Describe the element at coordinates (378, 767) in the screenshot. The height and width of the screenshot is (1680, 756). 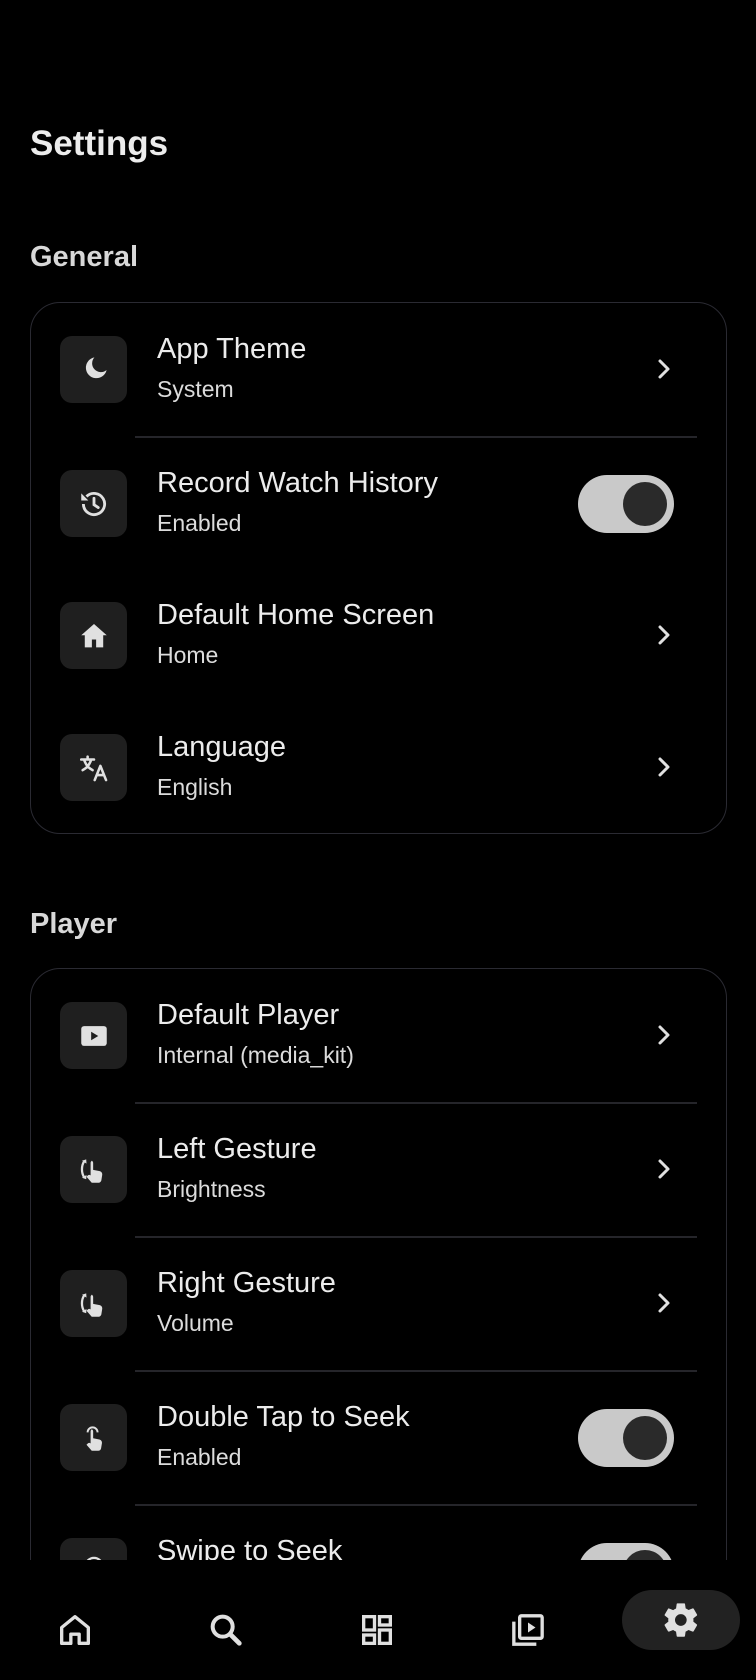
I see `setting-language: Language English` at that location.